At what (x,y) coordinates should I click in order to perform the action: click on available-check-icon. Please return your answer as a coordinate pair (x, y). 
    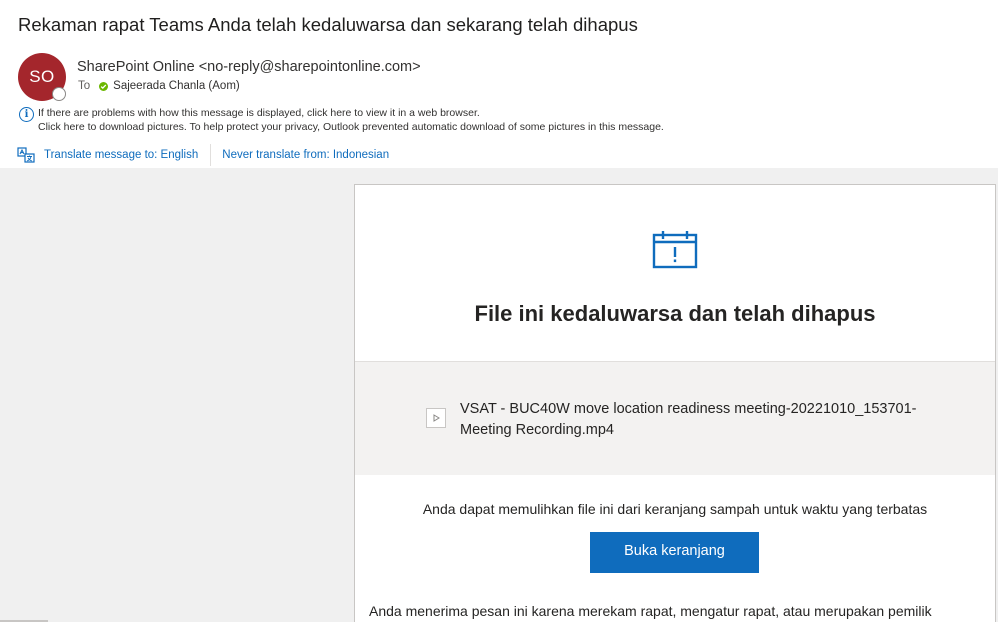
    Looking at the image, I should click on (104, 86).